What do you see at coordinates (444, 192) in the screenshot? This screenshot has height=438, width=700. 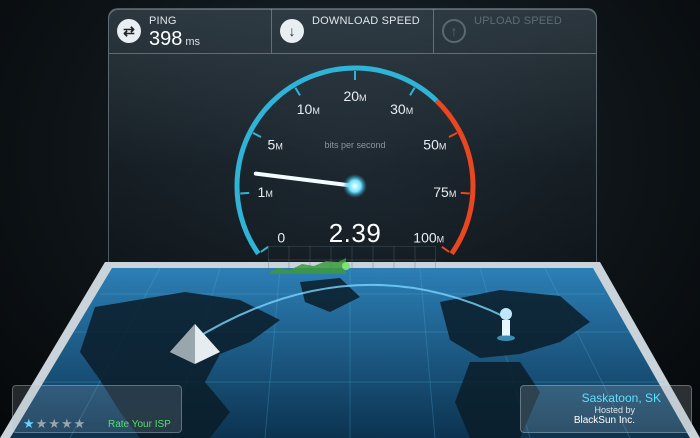 I see `gauge-label: 75M` at bounding box center [444, 192].